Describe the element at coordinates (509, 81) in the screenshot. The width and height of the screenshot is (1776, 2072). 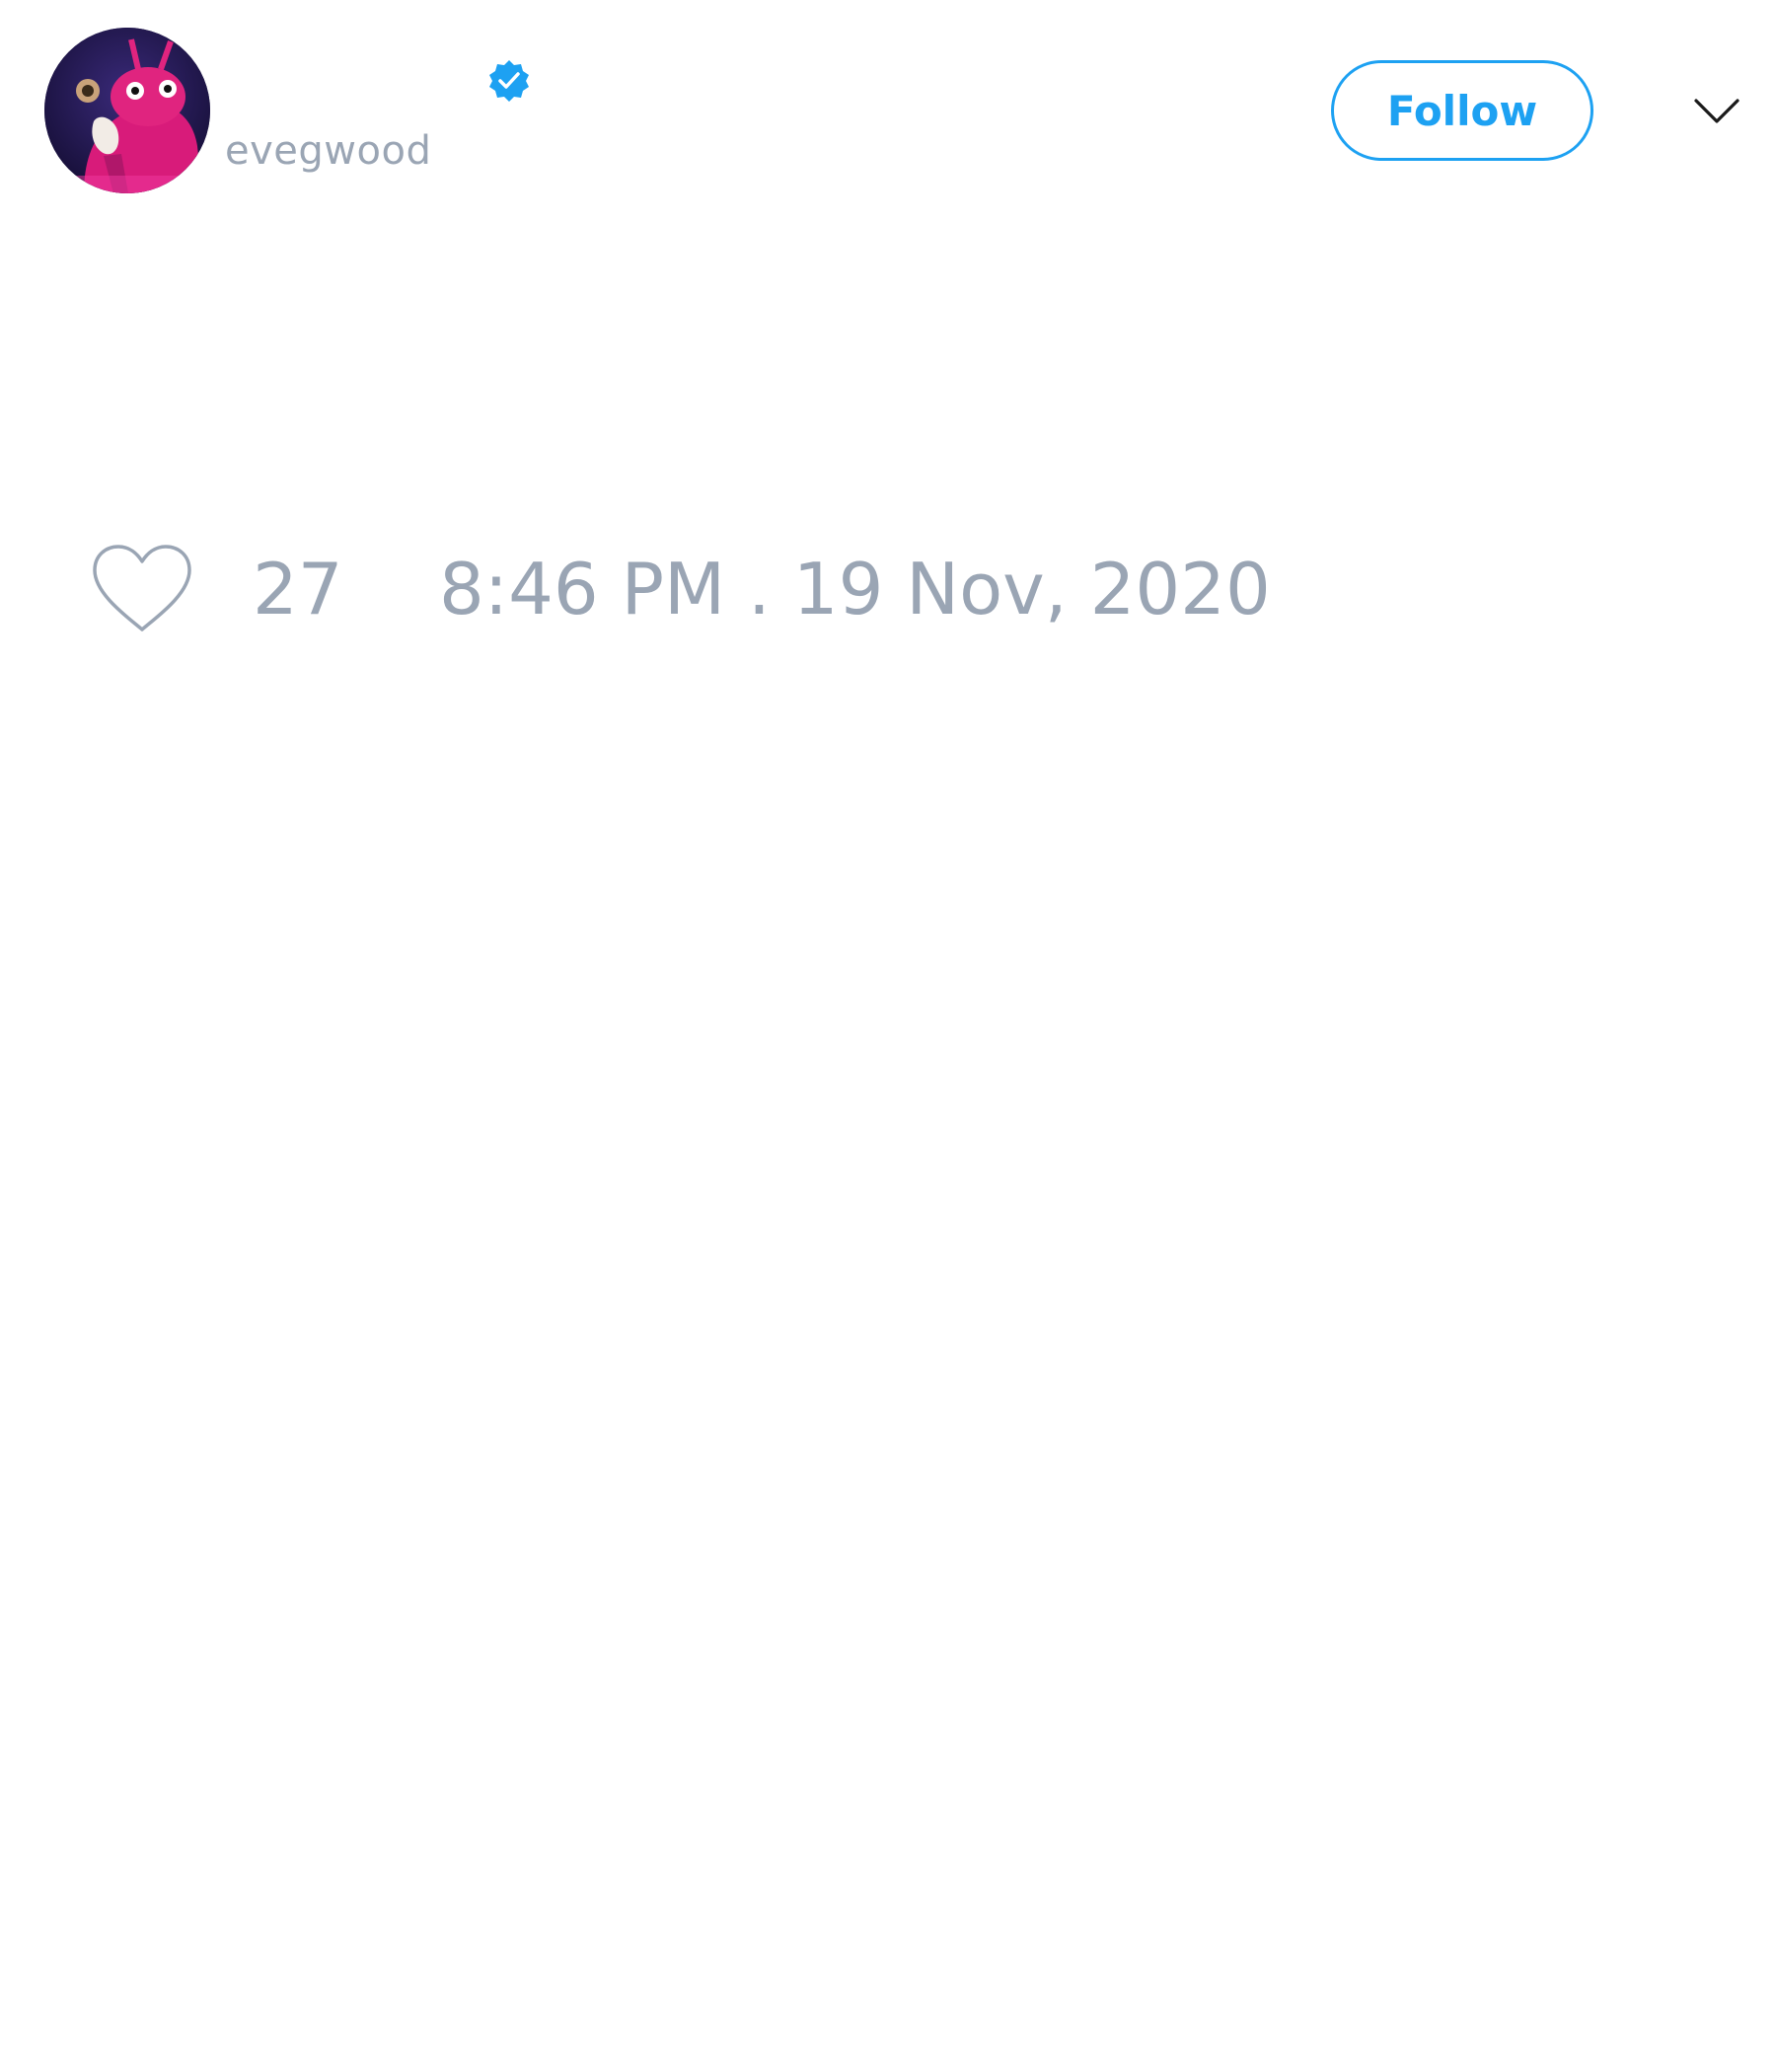
I see `verified-badge-icon` at that location.